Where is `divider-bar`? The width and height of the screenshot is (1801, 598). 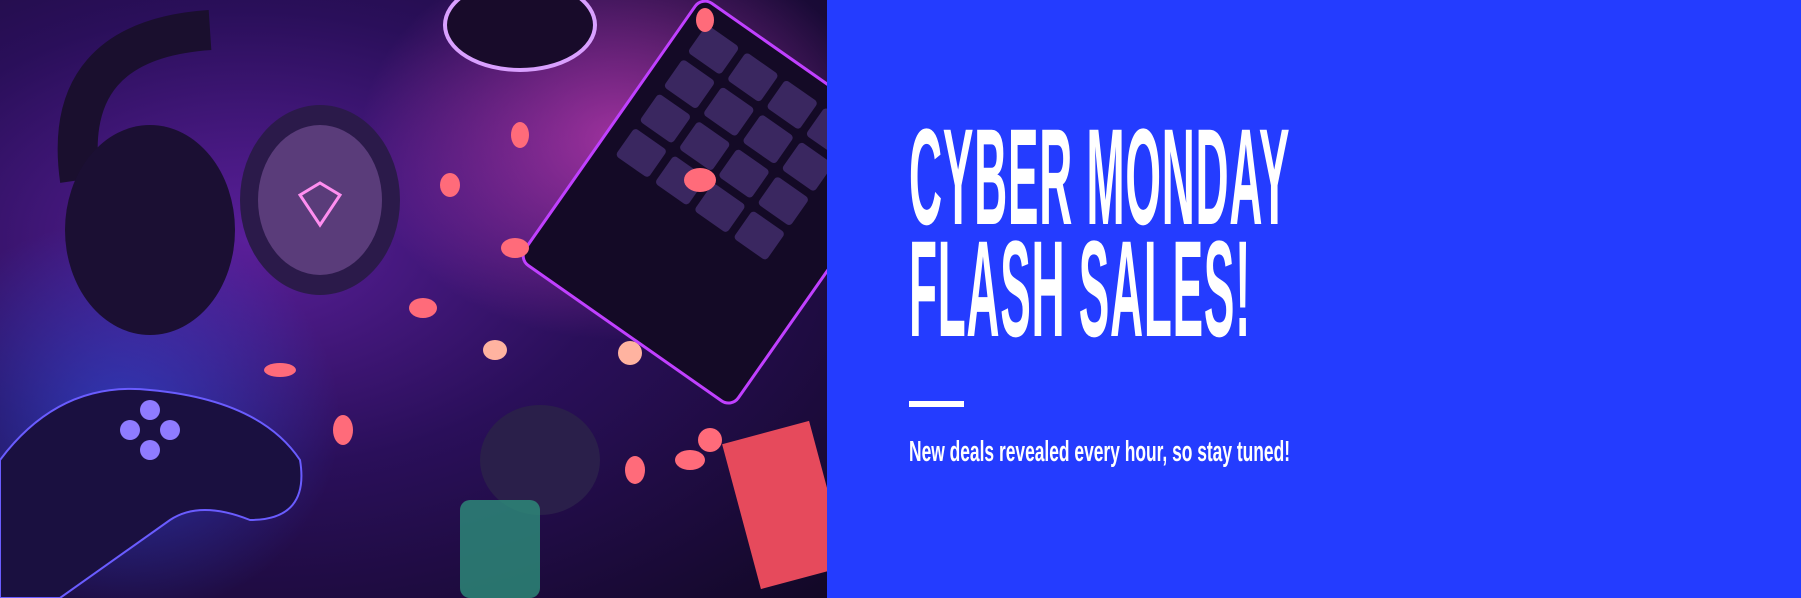 divider-bar is located at coordinates (936, 404).